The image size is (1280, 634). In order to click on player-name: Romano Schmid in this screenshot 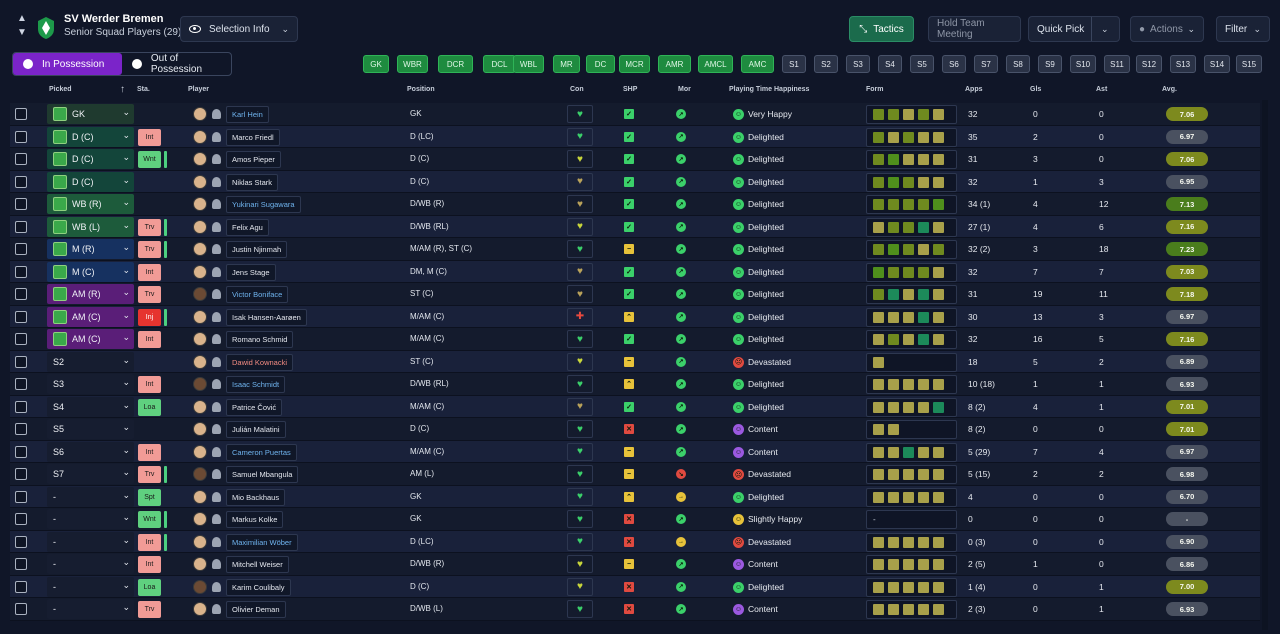, I will do `click(260, 339)`.